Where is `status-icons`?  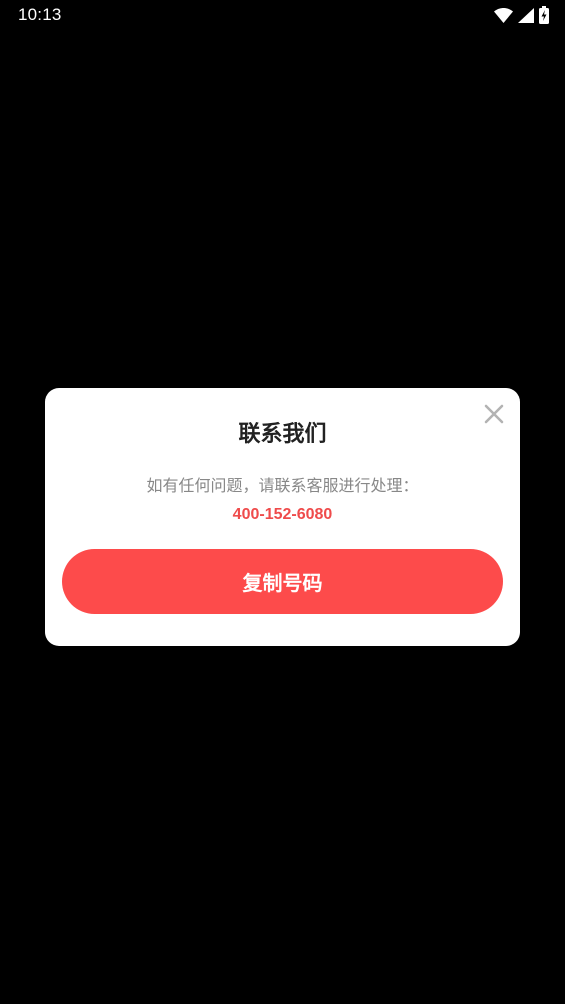
status-icons is located at coordinates (521, 15).